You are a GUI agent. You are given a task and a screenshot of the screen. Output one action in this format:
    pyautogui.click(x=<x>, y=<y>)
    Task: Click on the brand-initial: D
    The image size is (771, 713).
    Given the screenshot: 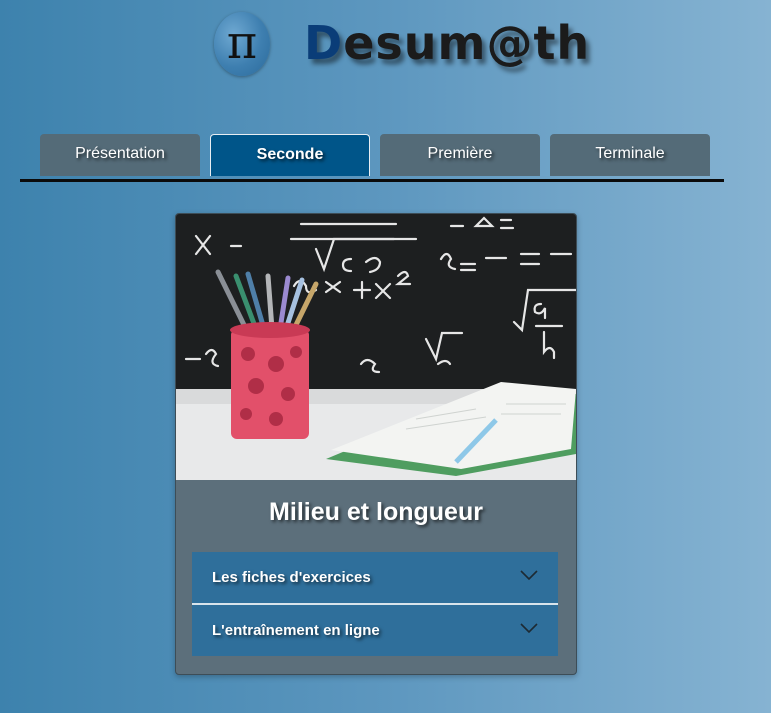 What is the action you would take?
    pyautogui.click(x=324, y=43)
    